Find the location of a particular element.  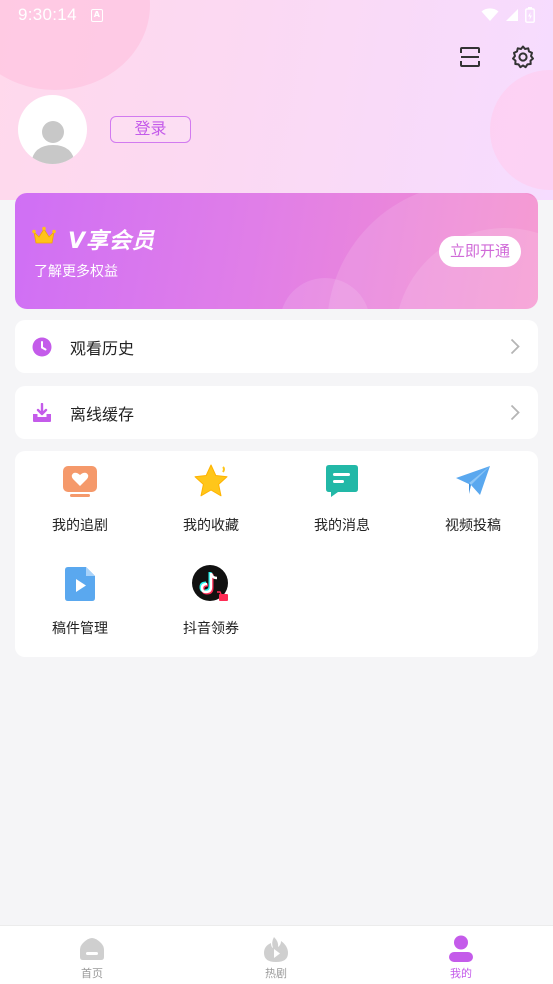

nav-item-mine: 我的 is located at coordinates (461, 955).